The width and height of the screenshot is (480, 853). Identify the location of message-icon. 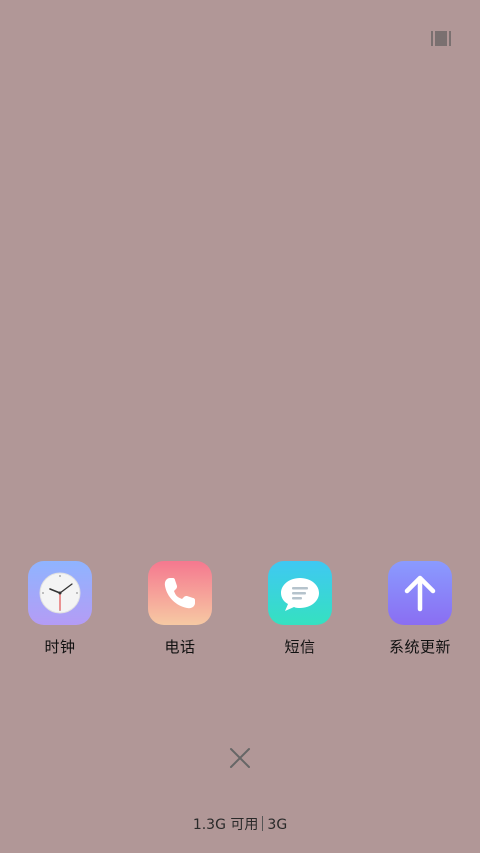
(300, 593).